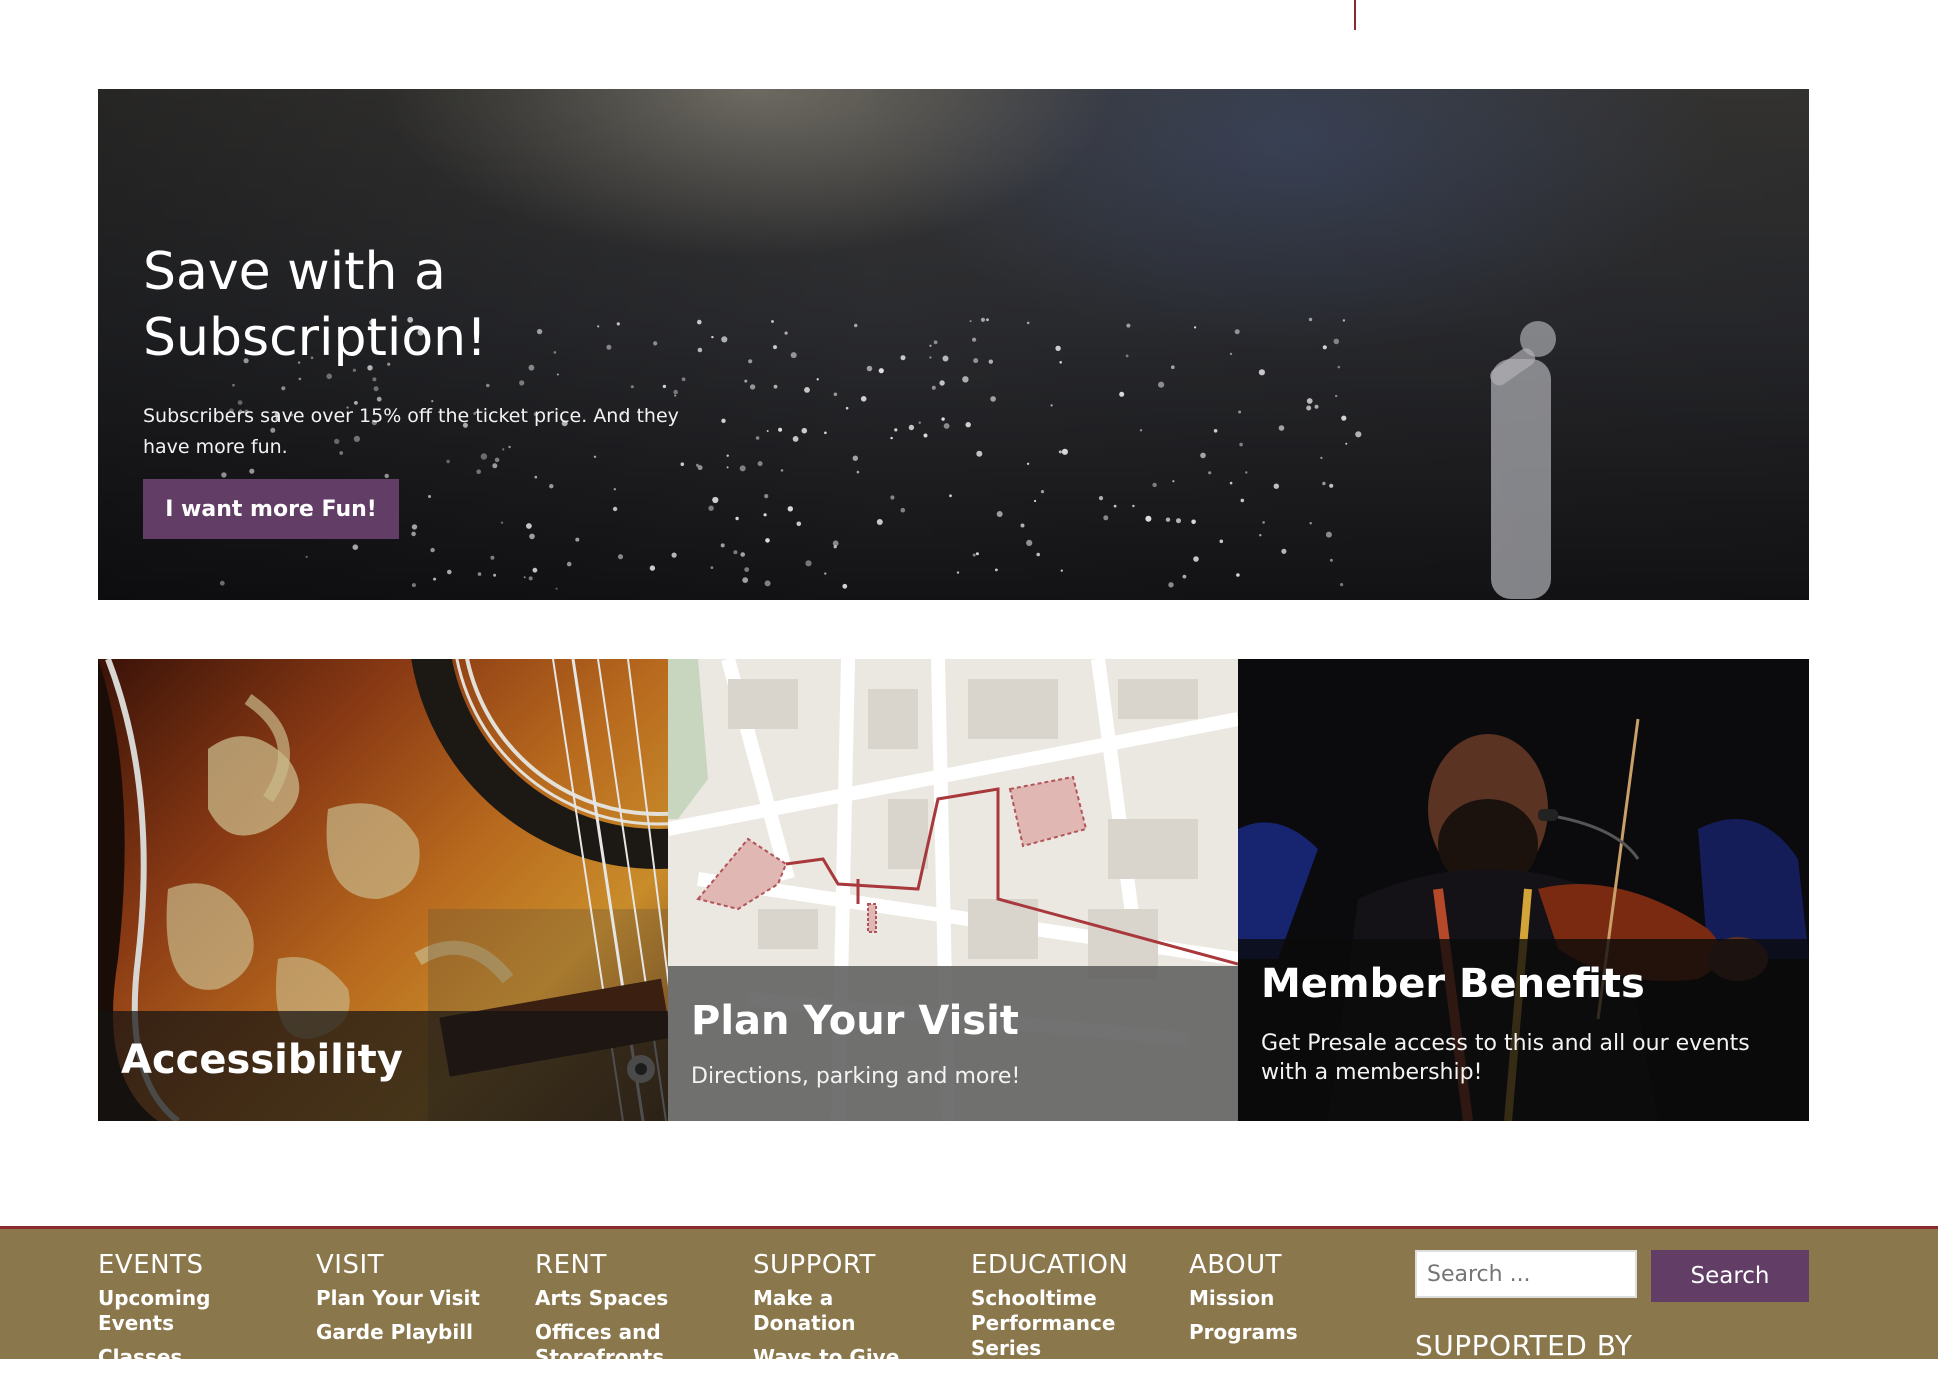 The image size is (1938, 1379). I want to click on footer-link-upcoming-events: Upcoming Events, so click(188, 1311).